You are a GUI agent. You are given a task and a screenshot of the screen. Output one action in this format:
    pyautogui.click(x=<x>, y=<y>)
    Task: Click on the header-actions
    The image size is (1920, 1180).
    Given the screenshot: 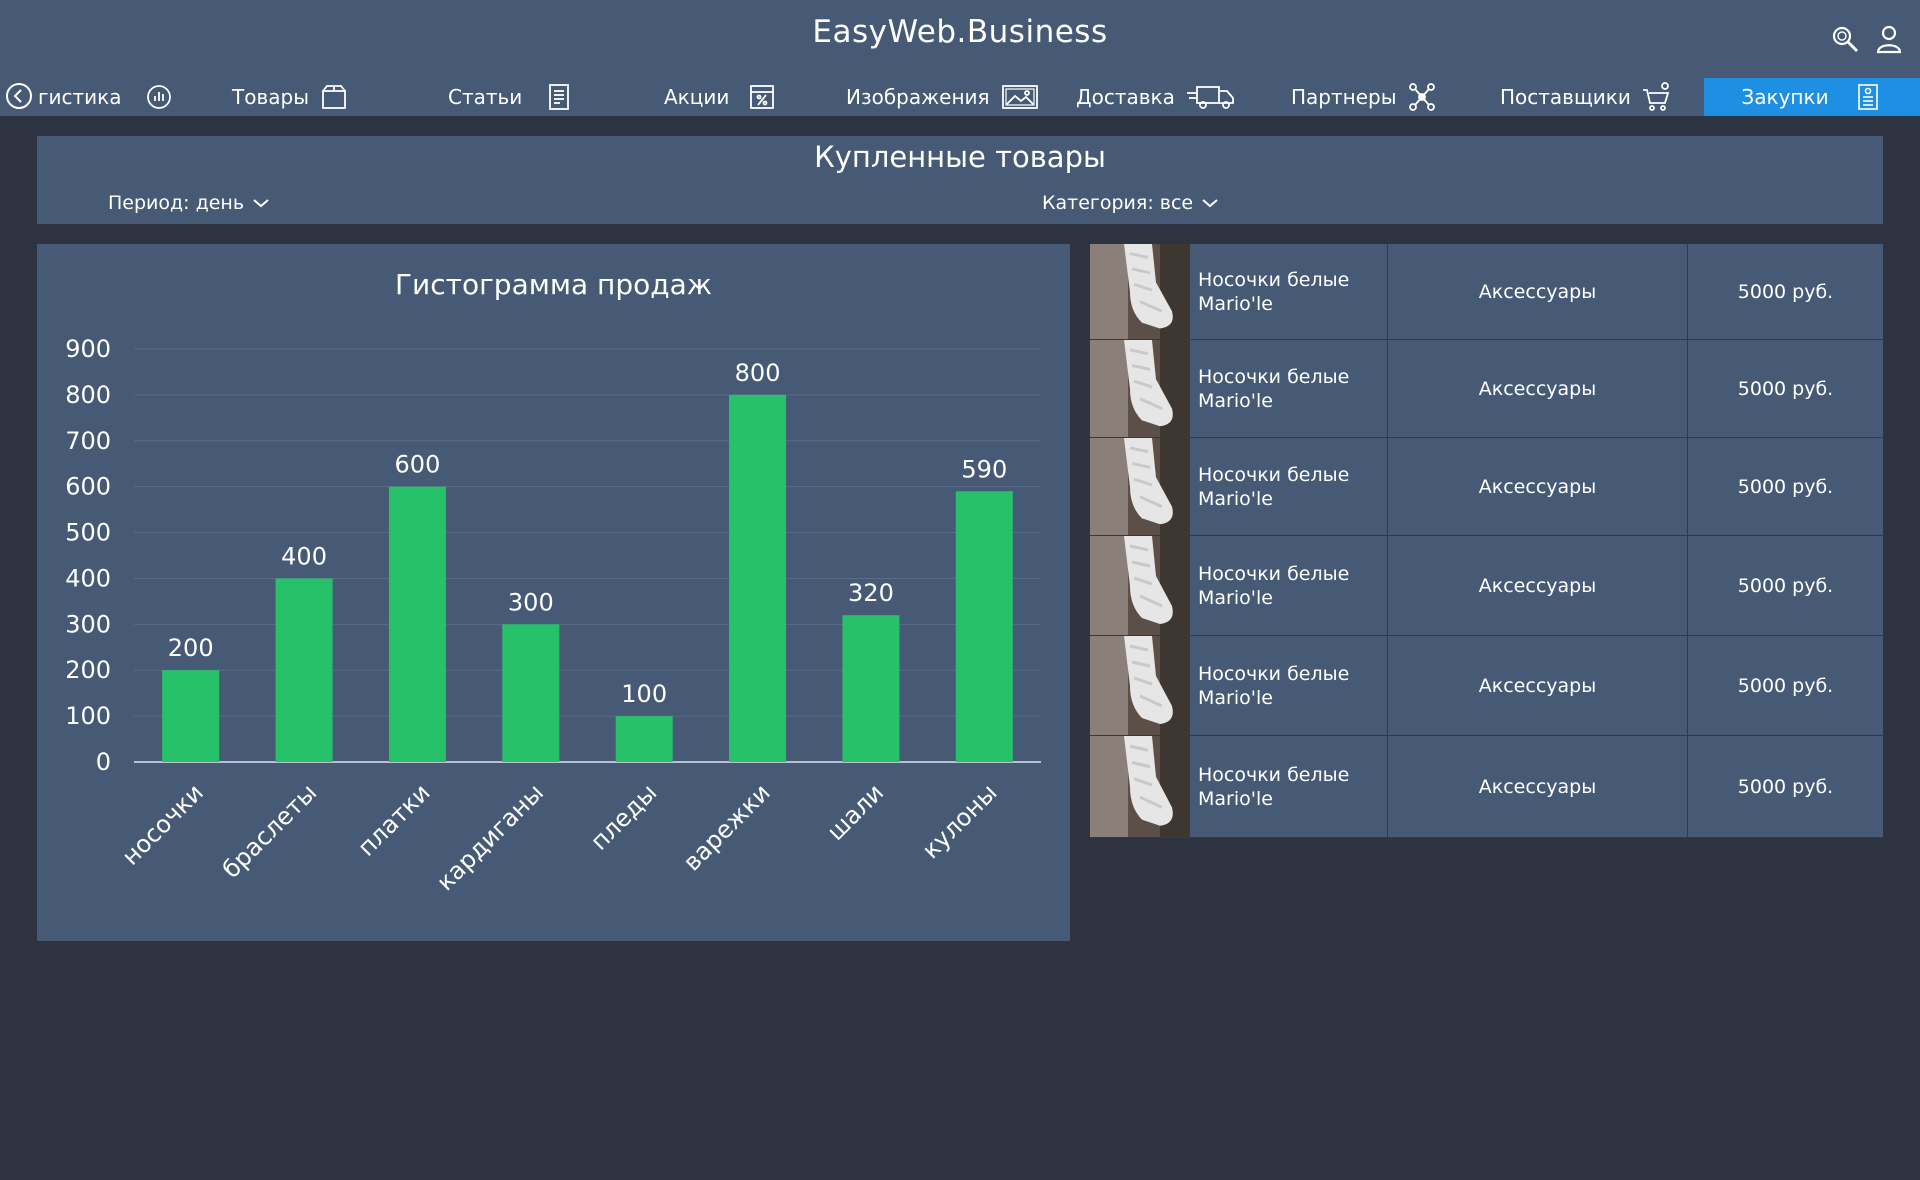 What is the action you would take?
    pyautogui.click(x=1867, y=39)
    